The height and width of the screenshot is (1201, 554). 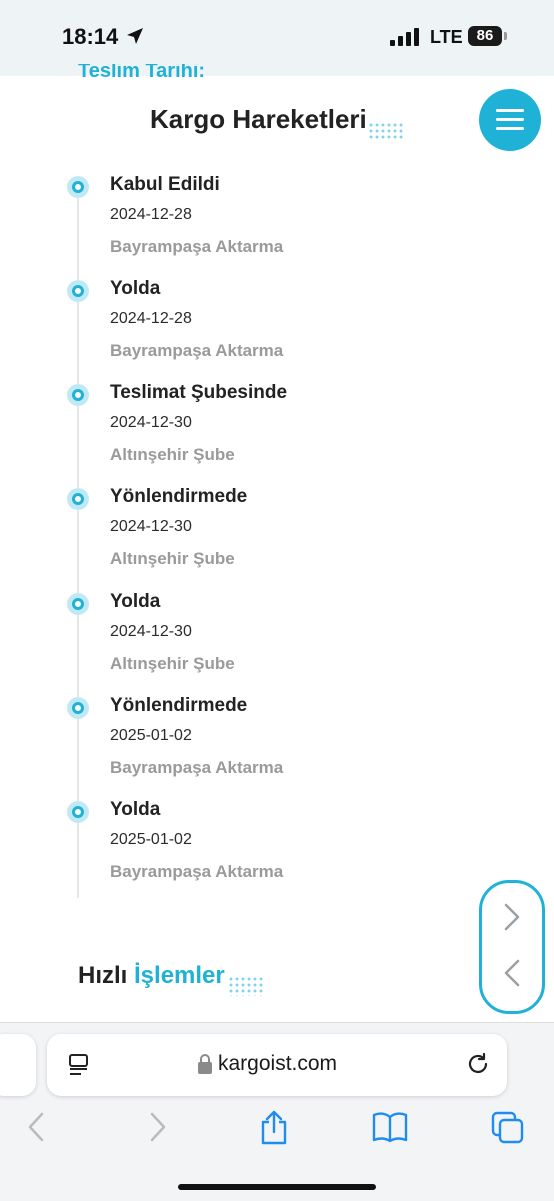 What do you see at coordinates (142, 71) in the screenshot?
I see `delivery-date-label: Teslim Tarihi:` at bounding box center [142, 71].